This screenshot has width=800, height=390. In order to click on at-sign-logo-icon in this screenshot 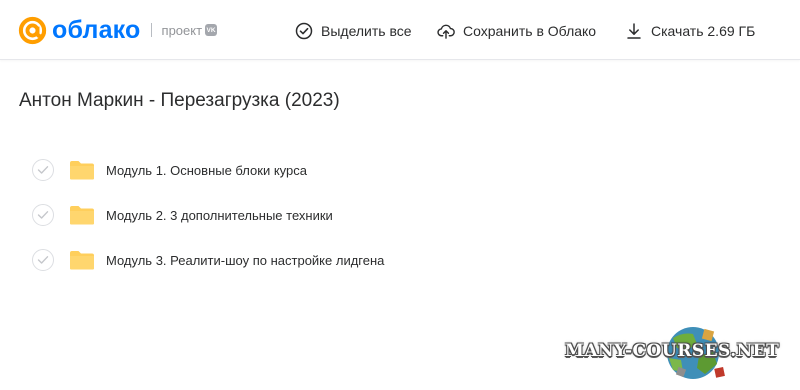, I will do `click(32, 30)`.